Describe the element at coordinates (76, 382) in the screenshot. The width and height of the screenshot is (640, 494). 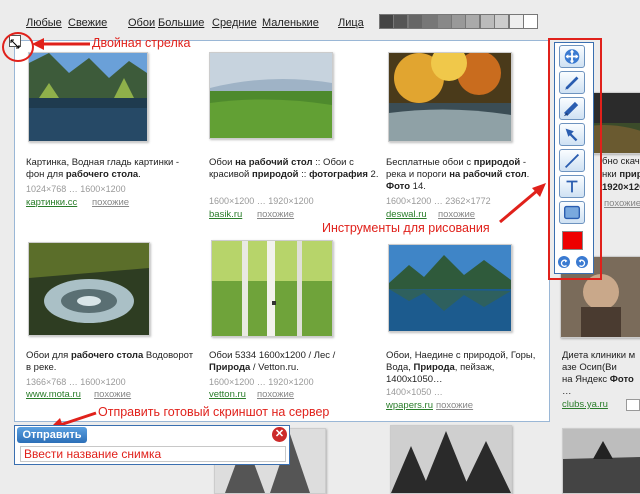
I see `result-sizes-4: 1366×768 … 1600×1200` at that location.